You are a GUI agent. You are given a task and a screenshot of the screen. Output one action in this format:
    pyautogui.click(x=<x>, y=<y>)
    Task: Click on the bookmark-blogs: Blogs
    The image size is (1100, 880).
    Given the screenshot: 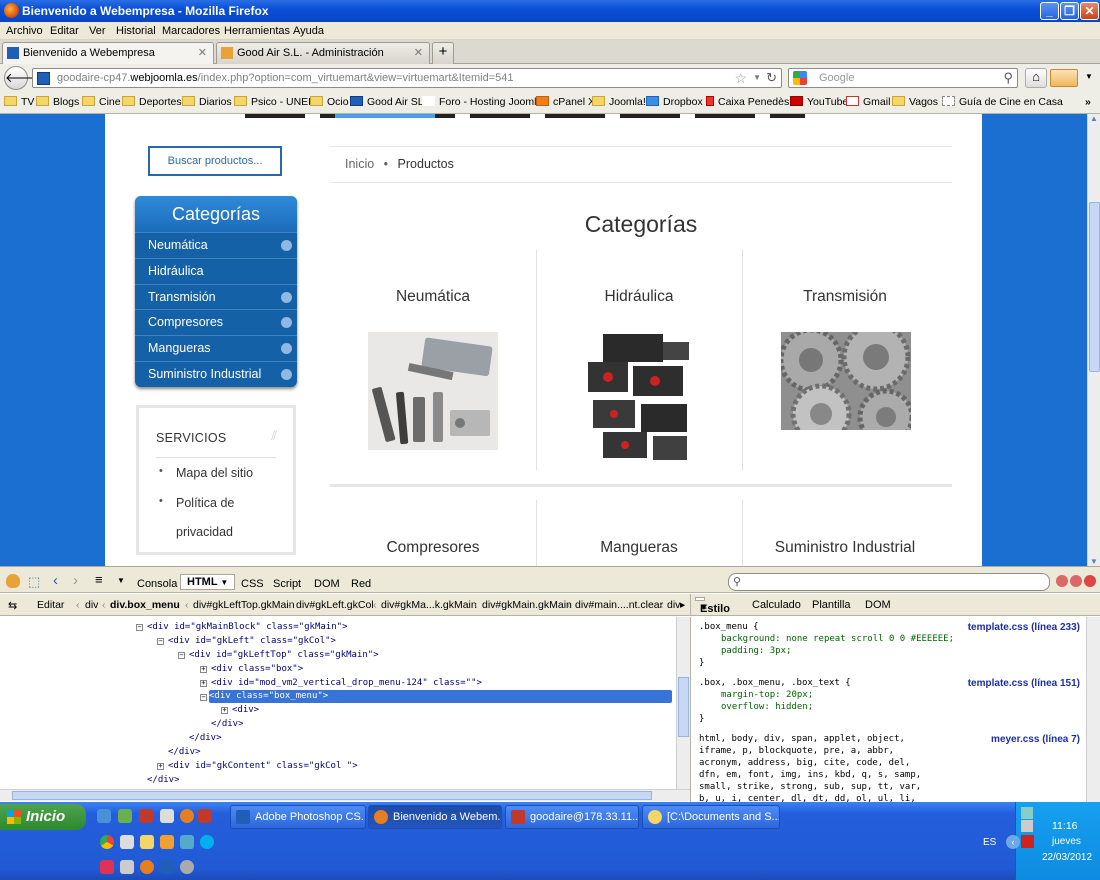 What is the action you would take?
    pyautogui.click(x=57, y=102)
    